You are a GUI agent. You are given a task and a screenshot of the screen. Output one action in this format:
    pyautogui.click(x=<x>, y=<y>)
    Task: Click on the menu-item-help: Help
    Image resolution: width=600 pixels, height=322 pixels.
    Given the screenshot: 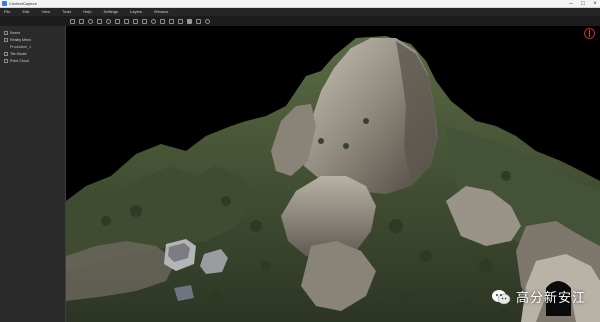 What is the action you would take?
    pyautogui.click(x=87, y=12)
    